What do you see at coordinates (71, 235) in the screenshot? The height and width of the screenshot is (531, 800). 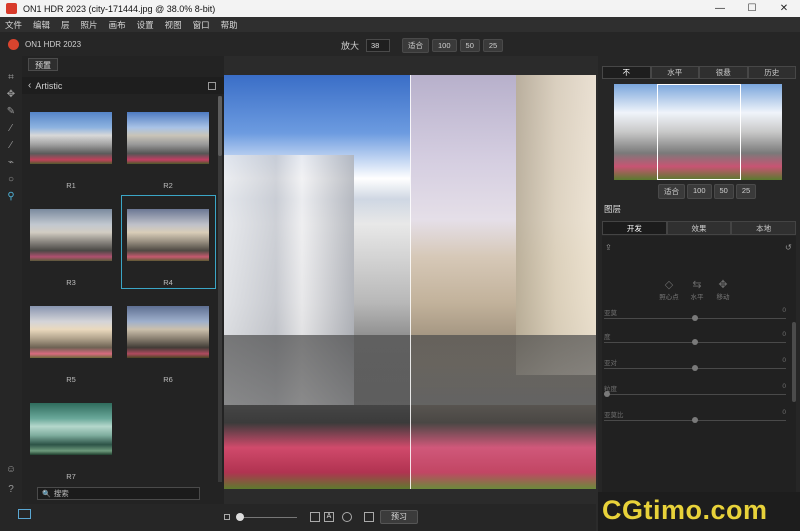 I see `preset-thumb-r3` at bounding box center [71, 235].